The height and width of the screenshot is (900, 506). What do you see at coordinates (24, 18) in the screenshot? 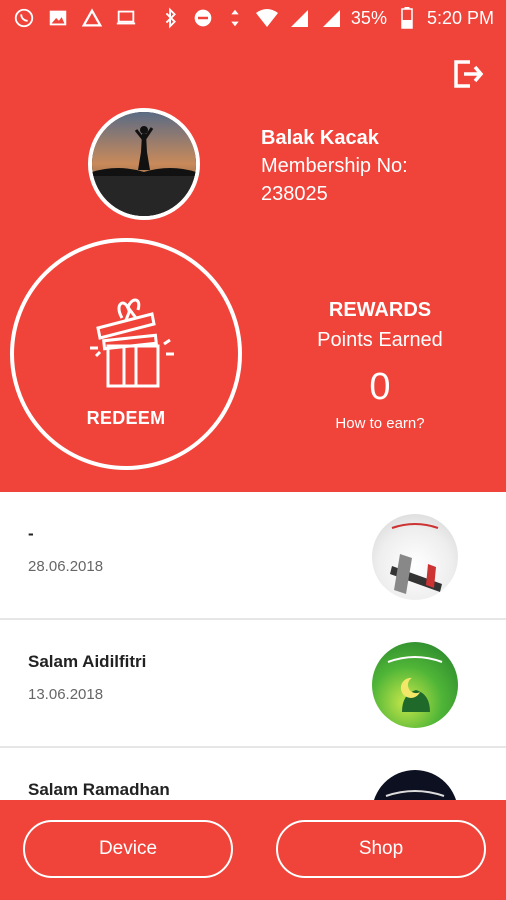
I see `whatsapp-icon` at bounding box center [24, 18].